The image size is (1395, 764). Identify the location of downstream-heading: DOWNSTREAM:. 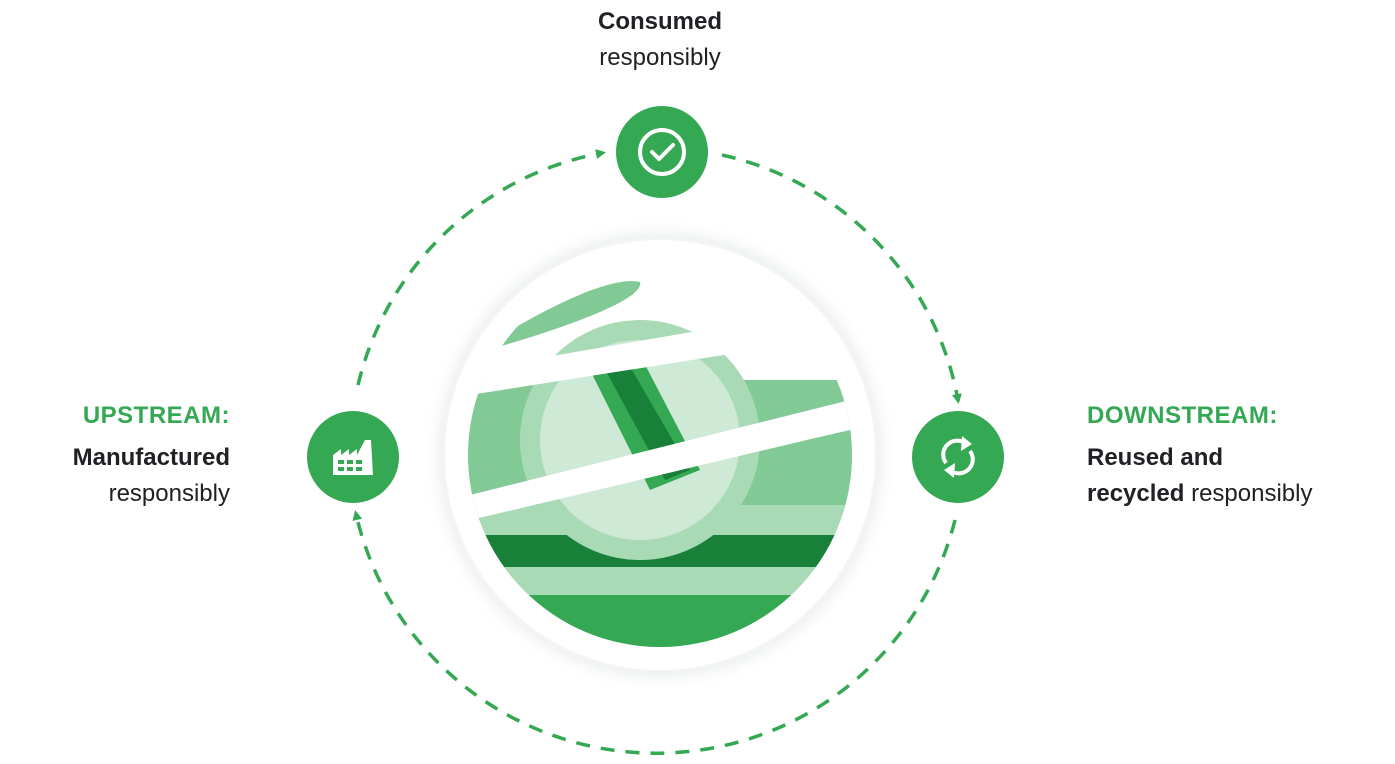
(1182, 415).